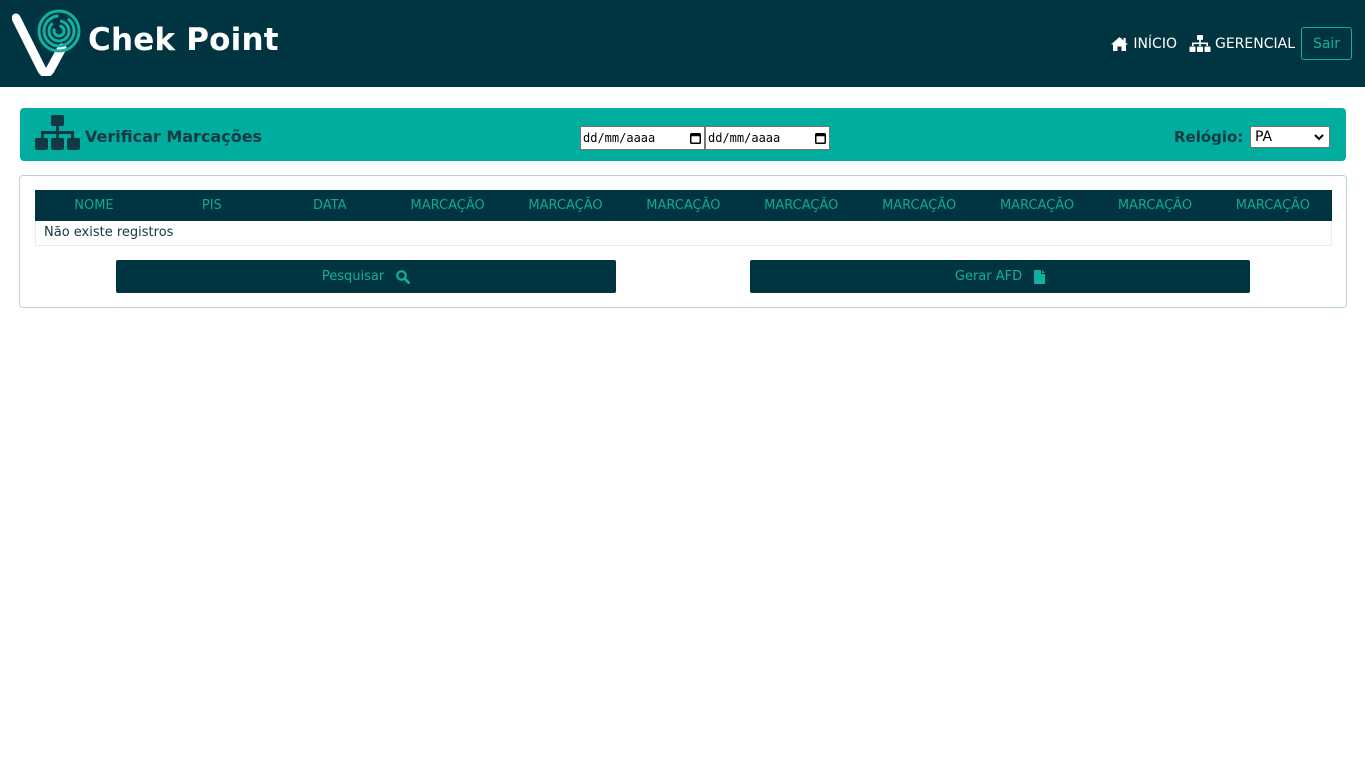 The image size is (1365, 767). I want to click on date-start-input: dd/mm/aaaa, so click(642, 138).